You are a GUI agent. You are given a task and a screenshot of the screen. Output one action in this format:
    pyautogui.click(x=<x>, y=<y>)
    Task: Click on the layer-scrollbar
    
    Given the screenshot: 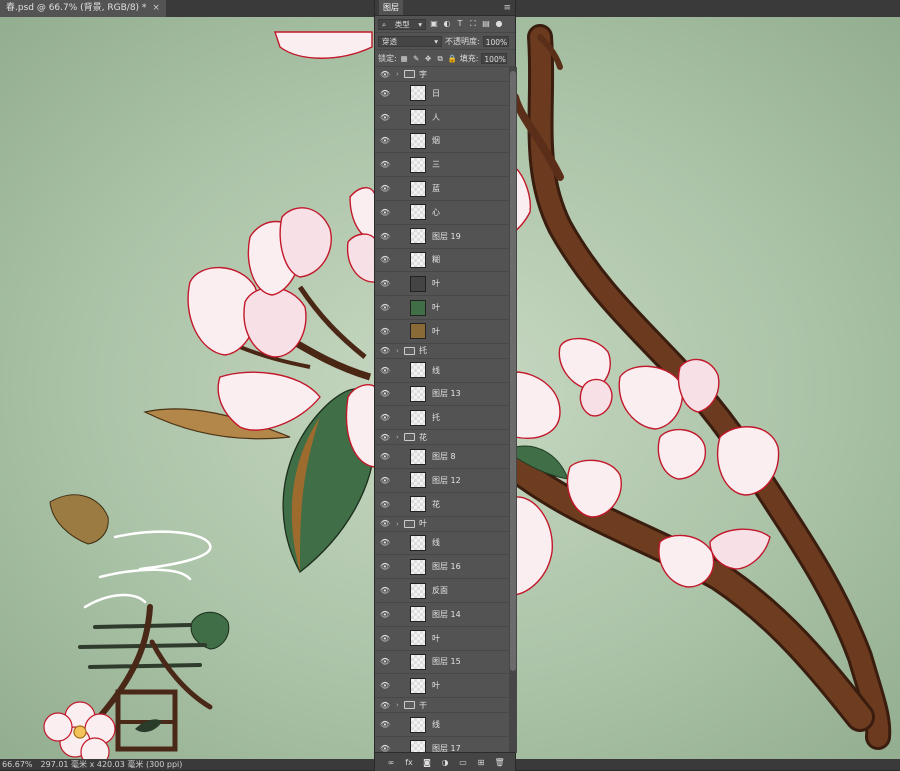 What is the action you would take?
    pyautogui.click(x=513, y=410)
    